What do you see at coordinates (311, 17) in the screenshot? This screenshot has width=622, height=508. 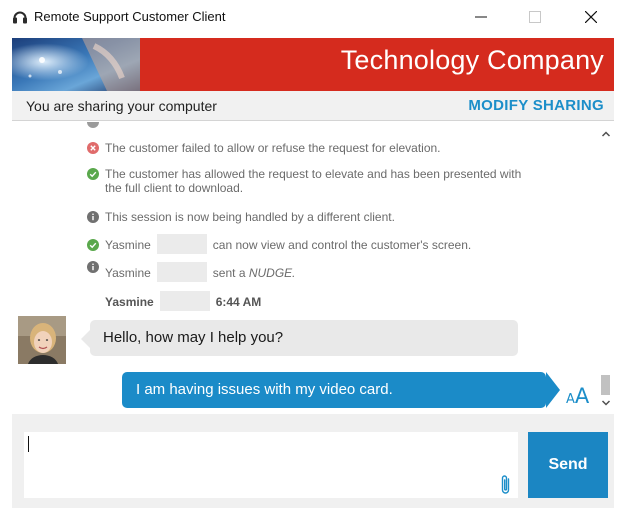 I see `title-bar: Remote Support Customer Client` at bounding box center [311, 17].